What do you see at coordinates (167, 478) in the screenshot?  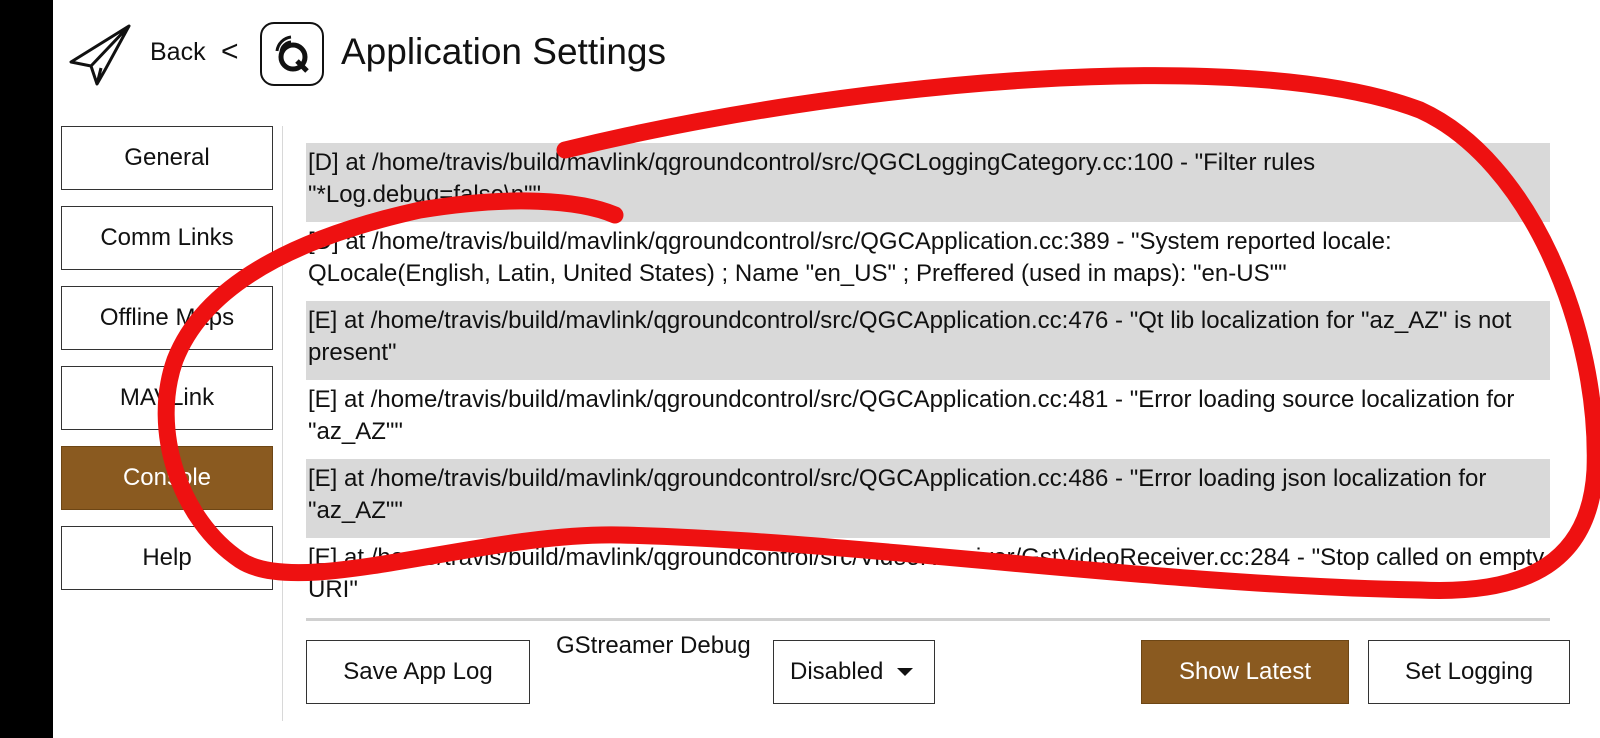 I see `sidebar-item-console: Console` at bounding box center [167, 478].